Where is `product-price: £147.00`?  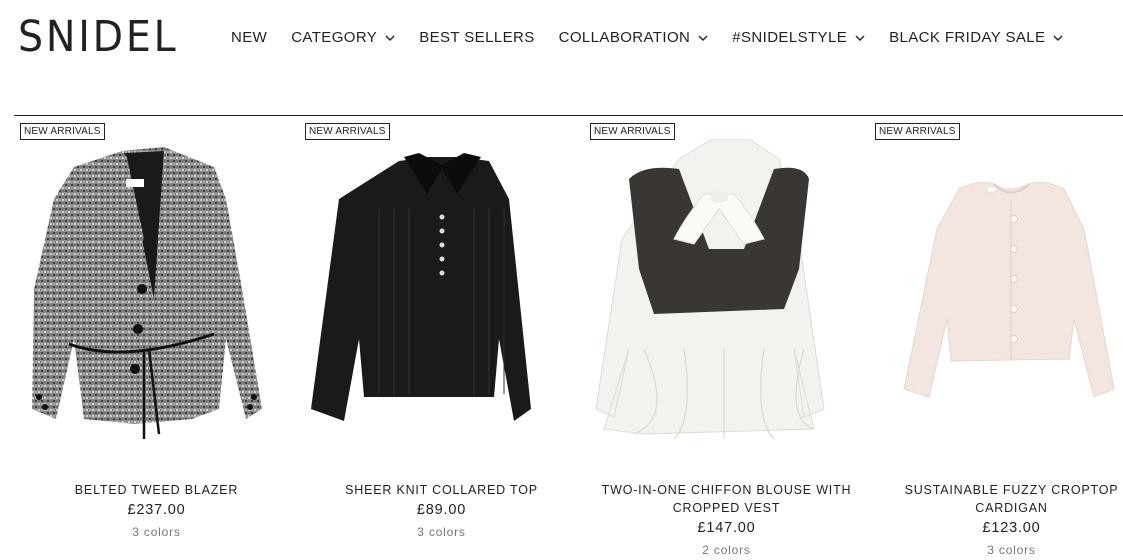 product-price: £147.00 is located at coordinates (726, 528).